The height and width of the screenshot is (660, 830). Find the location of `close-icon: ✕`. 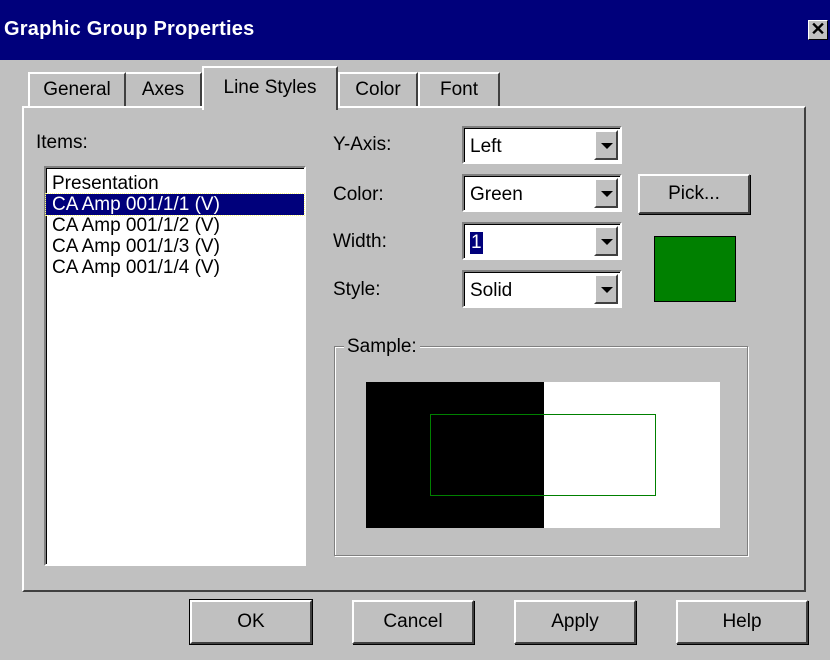

close-icon: ✕ is located at coordinates (818, 30).